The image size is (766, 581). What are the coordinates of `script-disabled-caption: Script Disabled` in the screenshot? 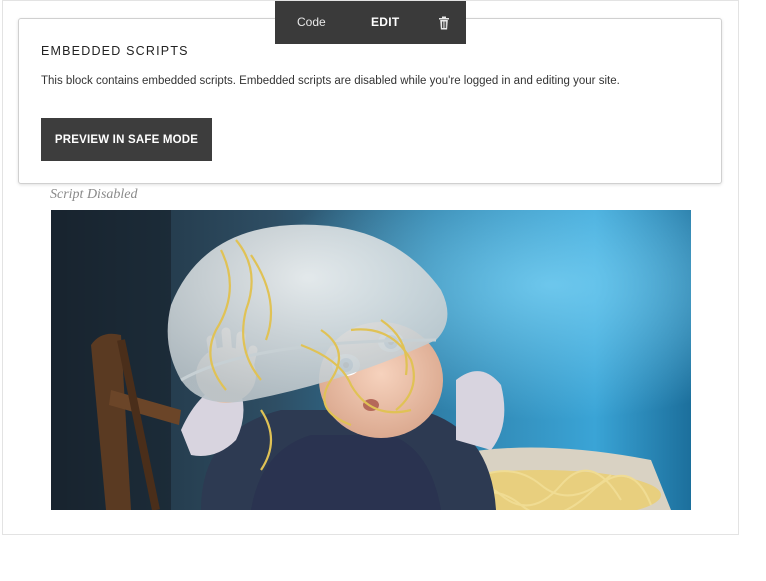 It's located at (94, 194).